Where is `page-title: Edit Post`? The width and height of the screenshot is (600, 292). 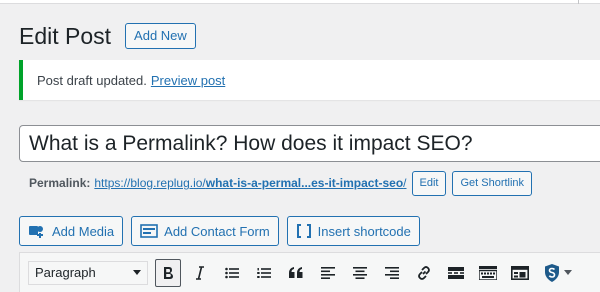
page-title: Edit Post is located at coordinates (65, 36).